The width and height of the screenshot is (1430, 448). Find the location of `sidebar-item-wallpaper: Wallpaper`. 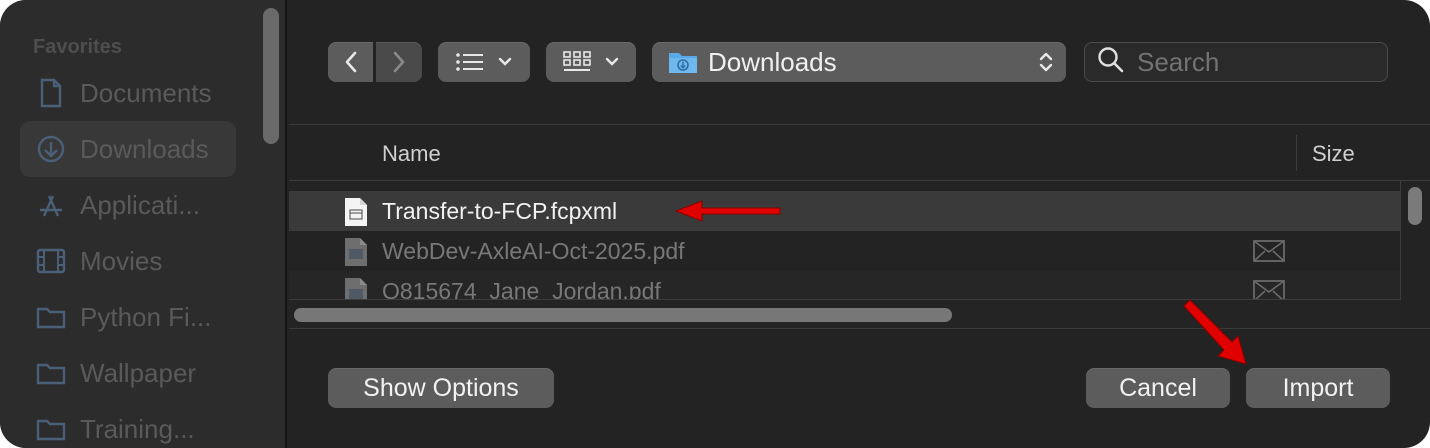

sidebar-item-wallpaper: Wallpaper is located at coordinates (128, 373).